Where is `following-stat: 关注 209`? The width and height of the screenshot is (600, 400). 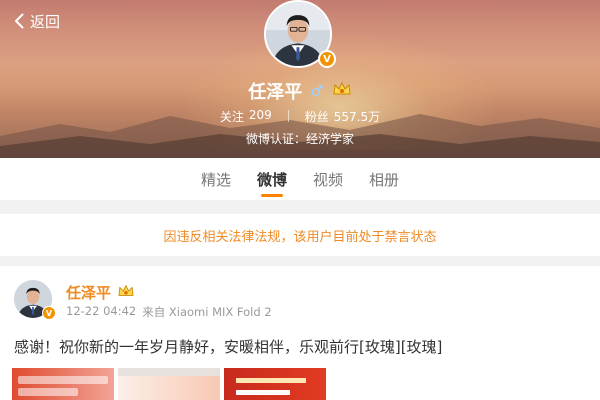 following-stat: 关注 209 is located at coordinates (246, 116).